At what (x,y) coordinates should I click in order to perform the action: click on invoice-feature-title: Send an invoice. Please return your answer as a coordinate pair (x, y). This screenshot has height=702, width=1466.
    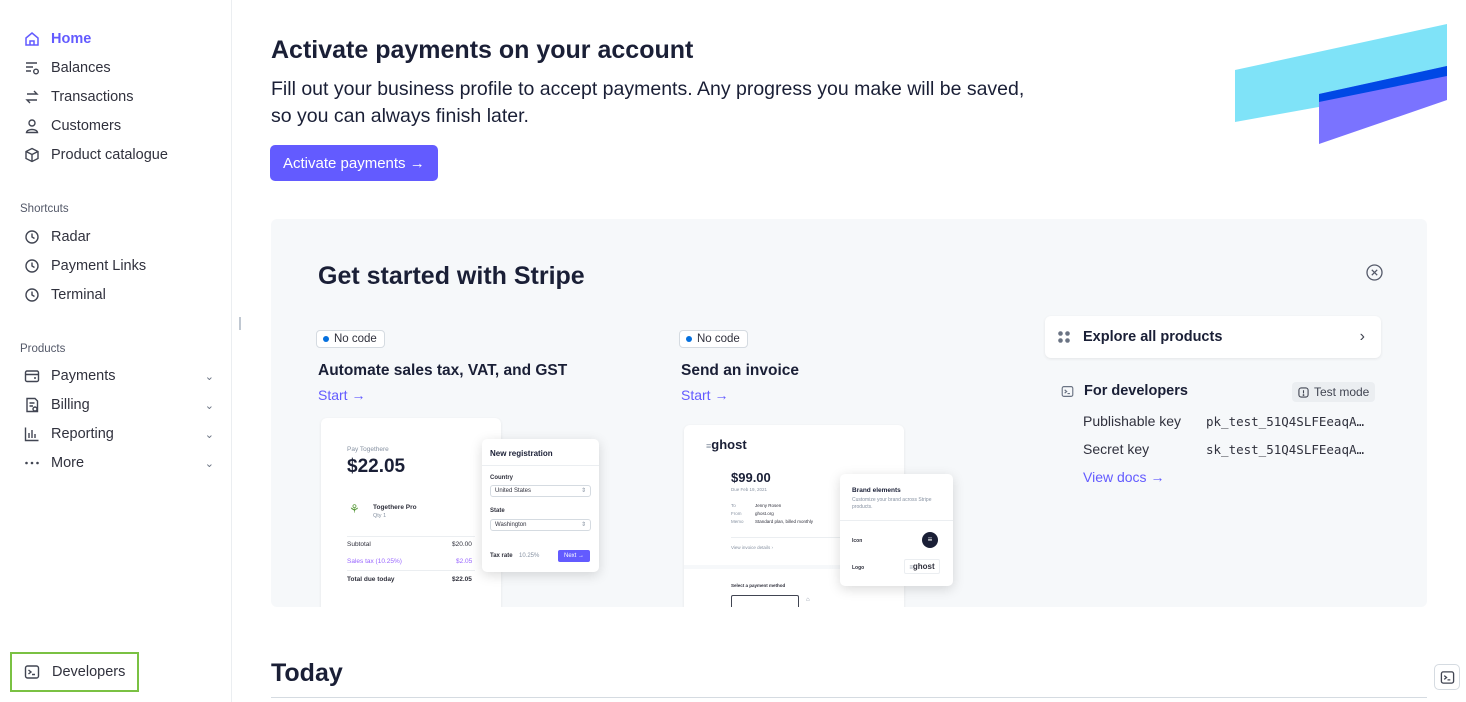
    Looking at the image, I should click on (740, 370).